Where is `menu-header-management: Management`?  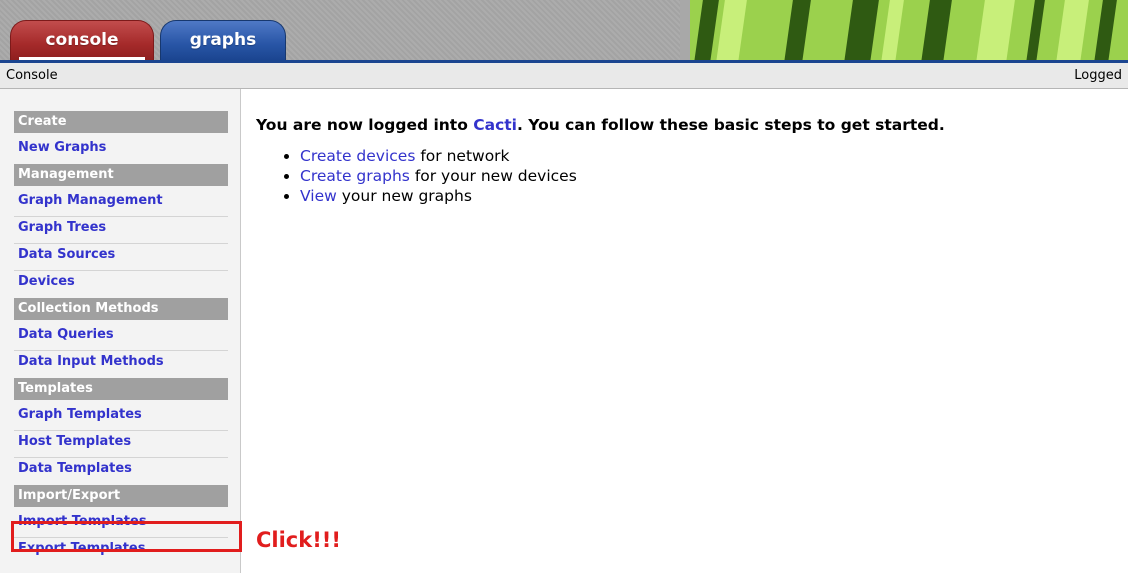
menu-header-management: Management is located at coordinates (121, 175).